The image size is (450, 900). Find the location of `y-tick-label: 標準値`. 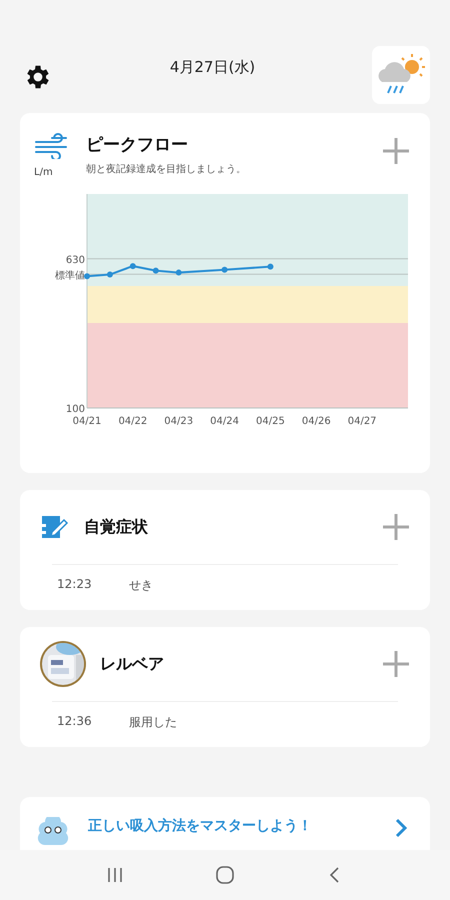

y-tick-label: 標準値 is located at coordinates (70, 276).